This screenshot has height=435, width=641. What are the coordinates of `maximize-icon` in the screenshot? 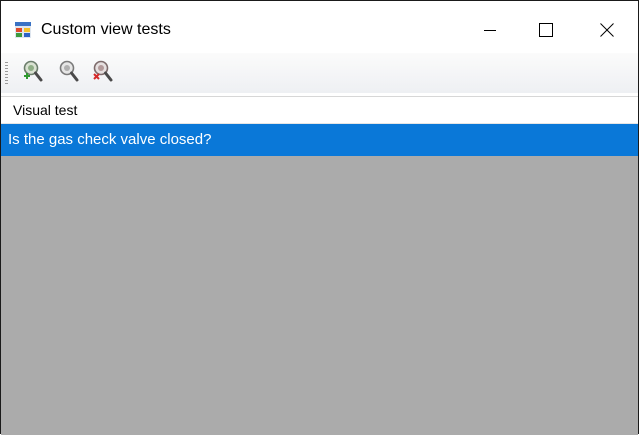 It's located at (546, 30).